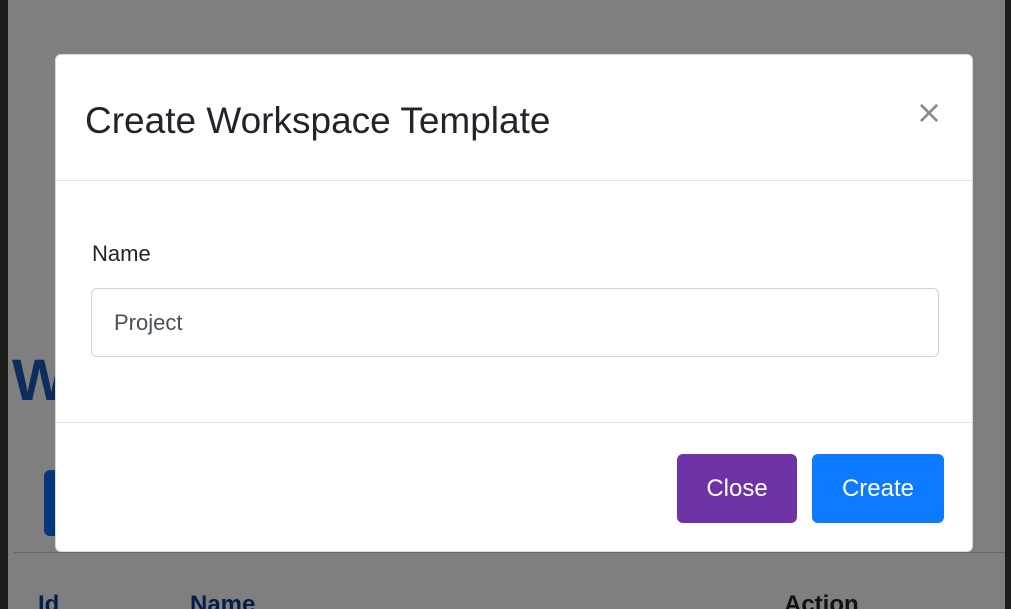  What do you see at coordinates (121, 253) in the screenshot?
I see `name-field-label: Name` at bounding box center [121, 253].